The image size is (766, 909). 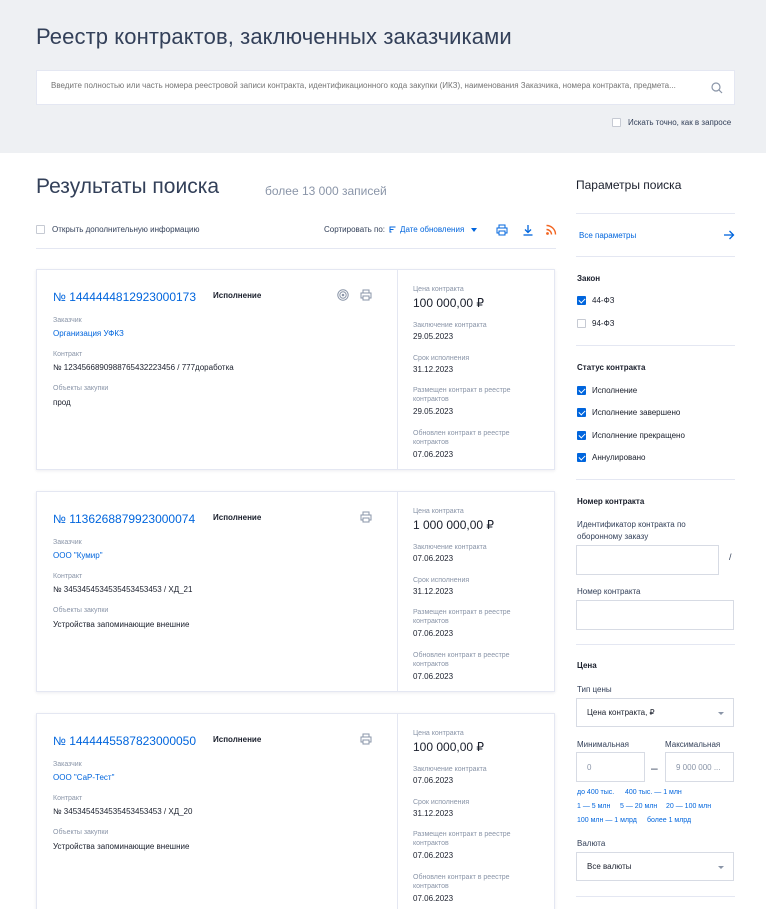 I want to click on search-box, so click(x=385, y=87).